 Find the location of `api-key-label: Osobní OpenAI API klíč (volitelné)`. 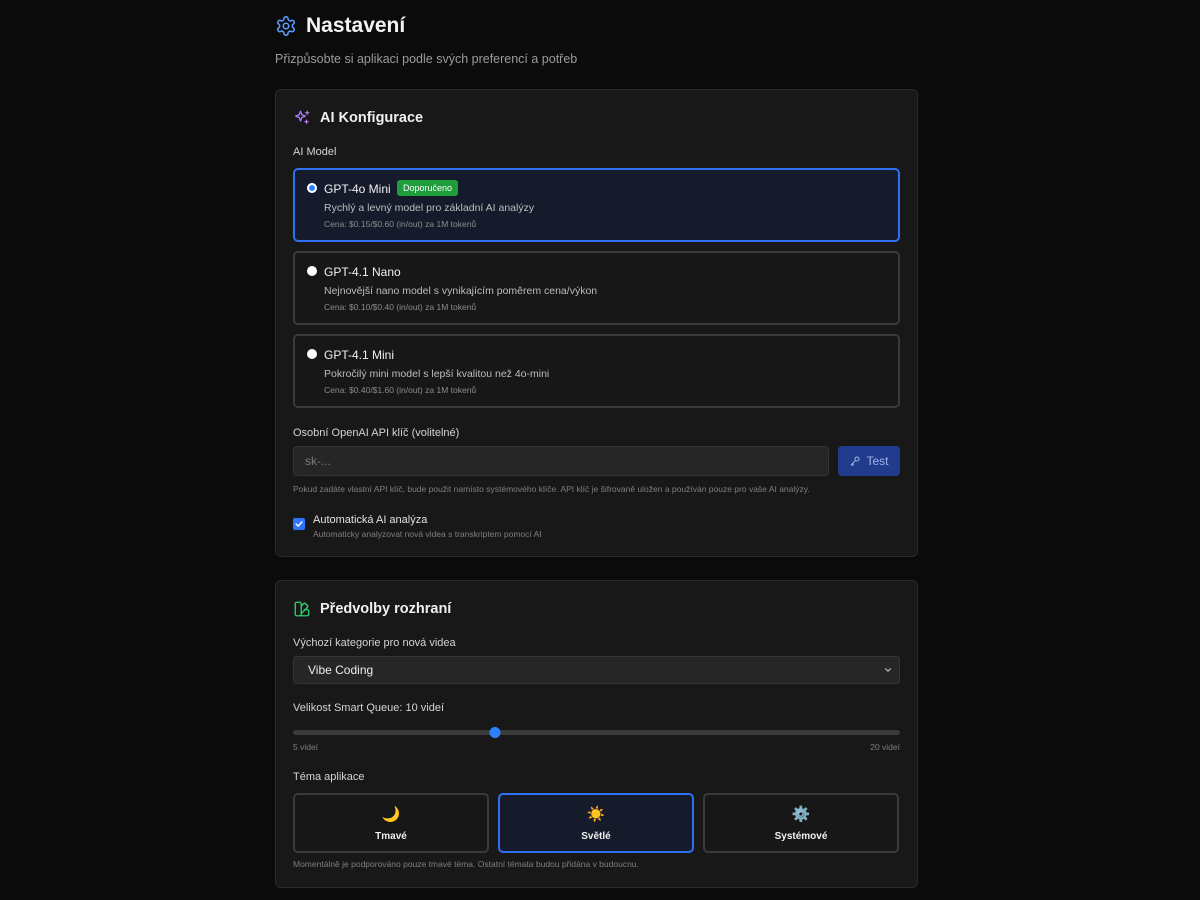

api-key-label: Osobní OpenAI API klíč (volitelné) is located at coordinates (376, 433).